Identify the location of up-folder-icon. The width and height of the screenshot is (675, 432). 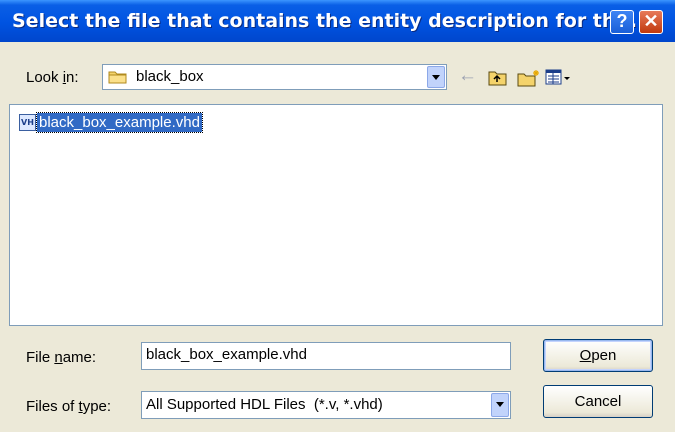
(498, 78).